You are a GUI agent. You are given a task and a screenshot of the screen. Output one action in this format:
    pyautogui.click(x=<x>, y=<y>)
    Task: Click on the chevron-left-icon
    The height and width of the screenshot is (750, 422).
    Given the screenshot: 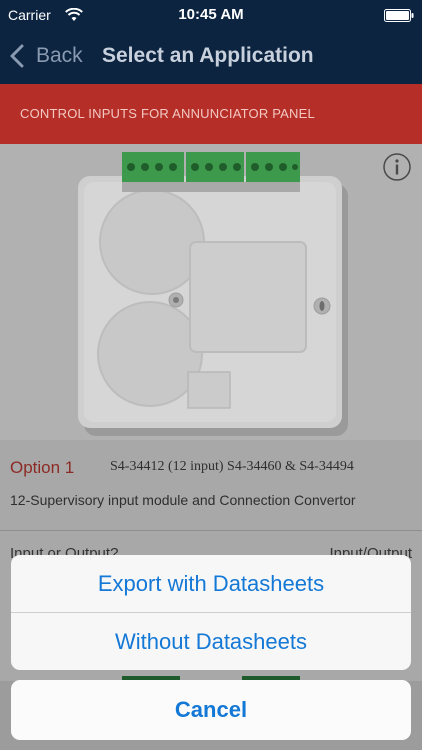 What is the action you would take?
    pyautogui.click(x=17, y=56)
    